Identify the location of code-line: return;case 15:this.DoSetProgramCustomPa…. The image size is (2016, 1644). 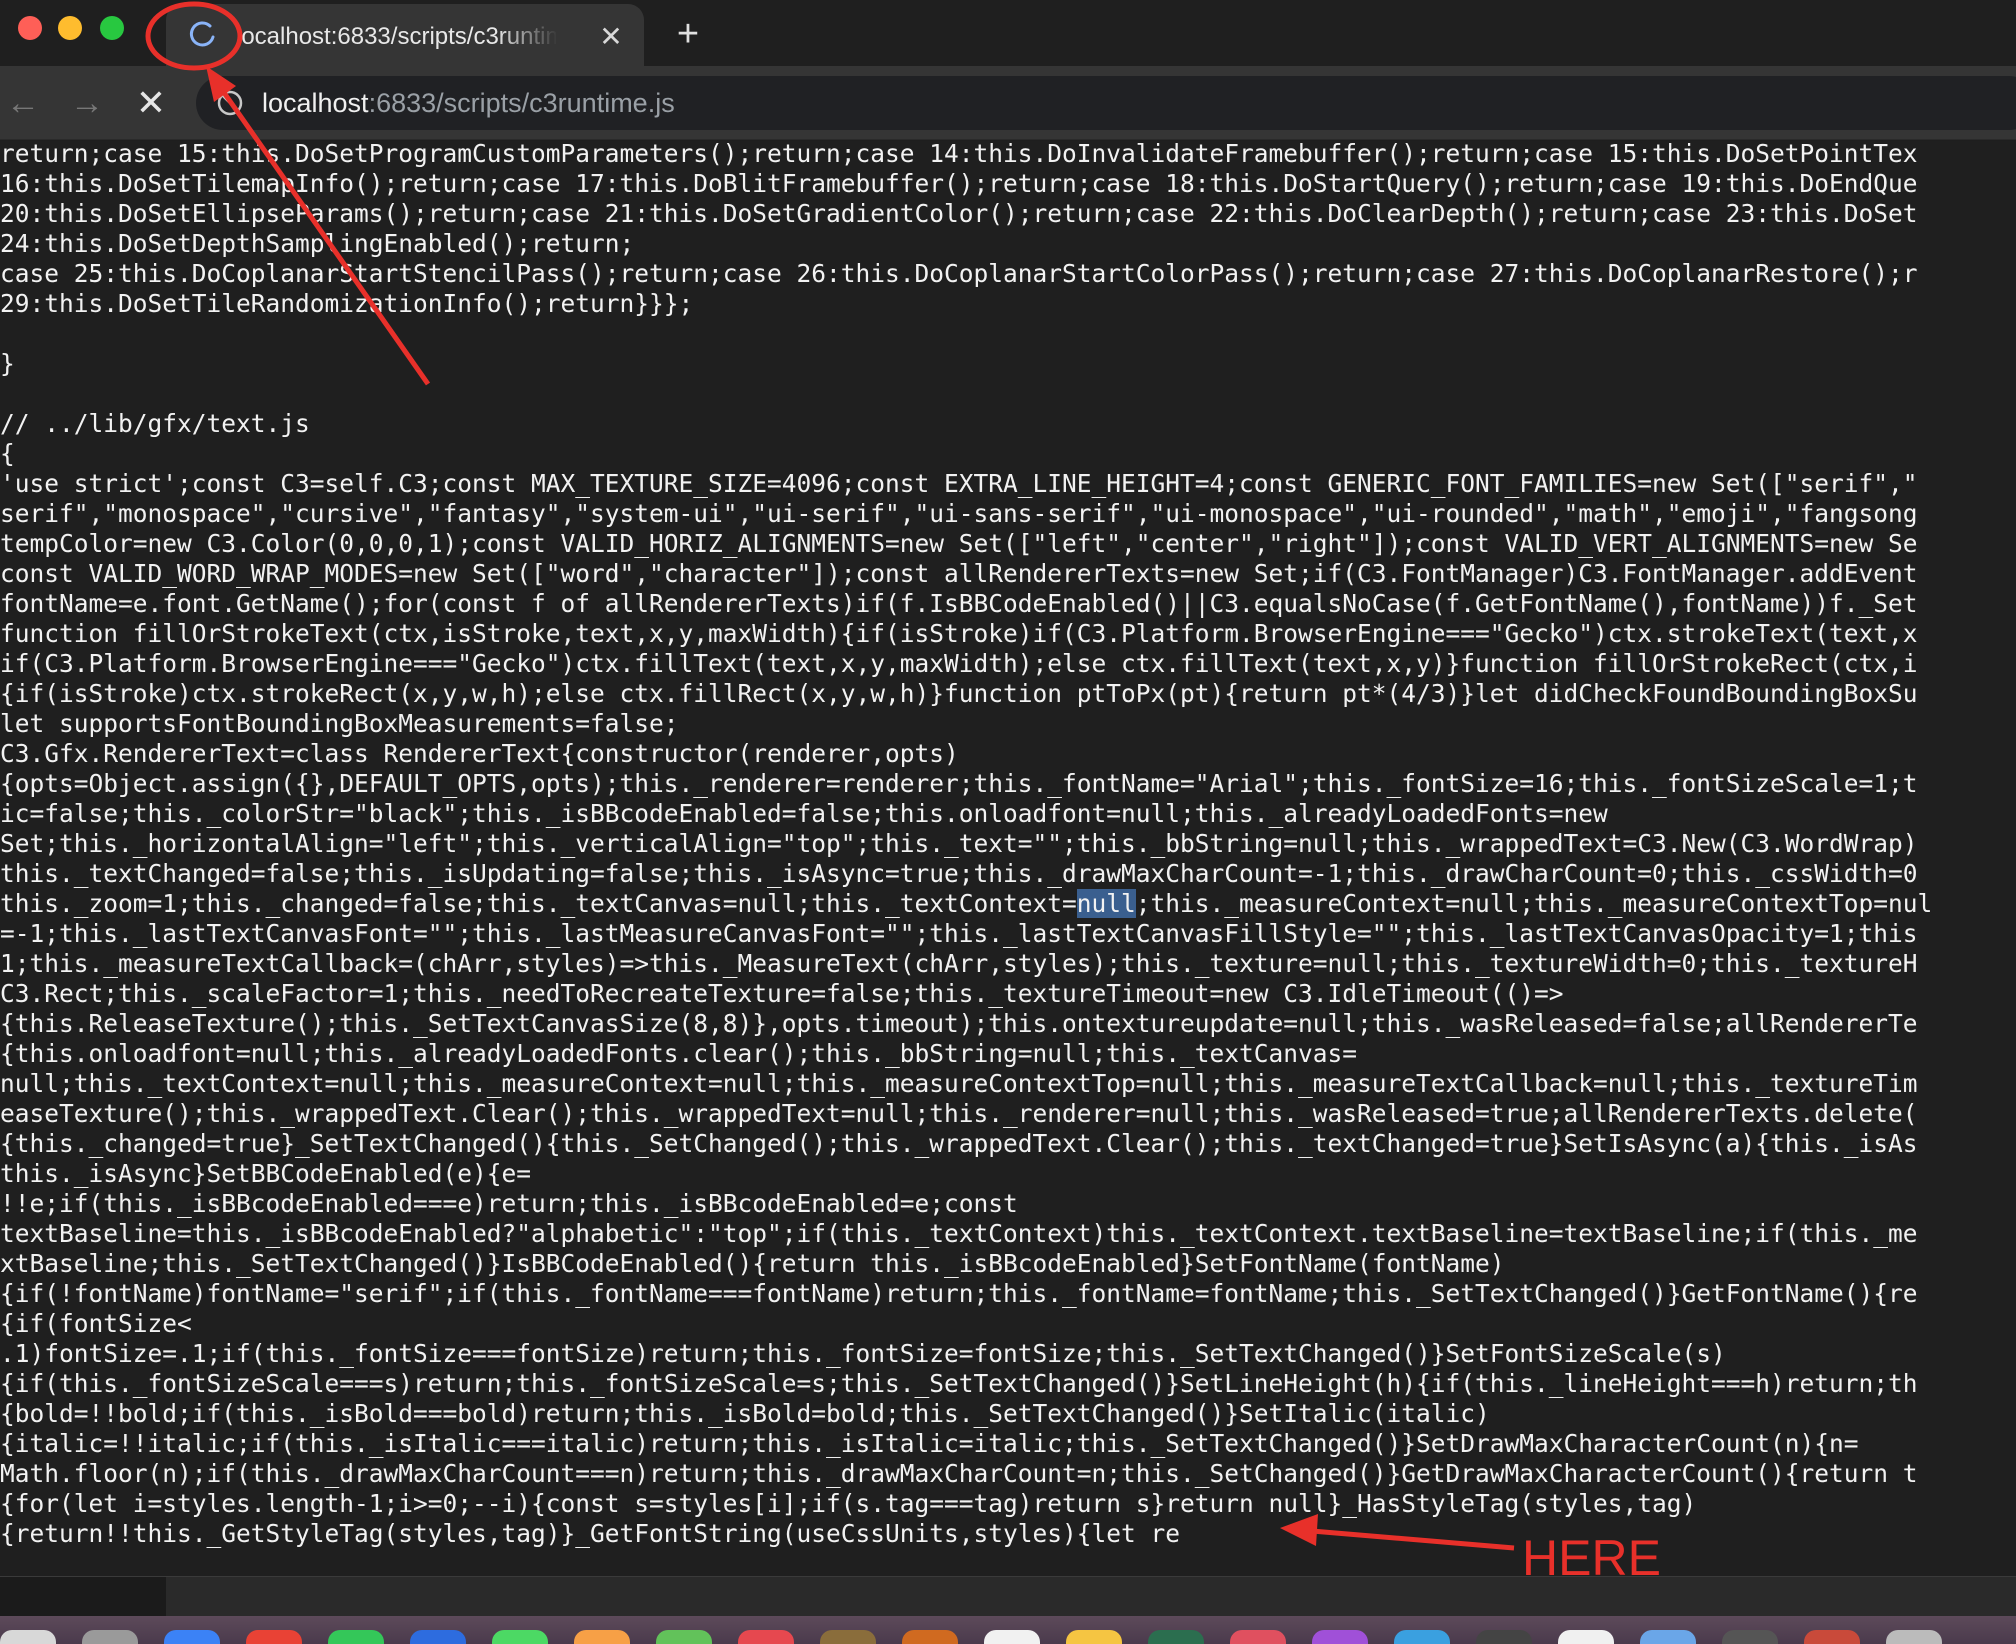
(959, 154).